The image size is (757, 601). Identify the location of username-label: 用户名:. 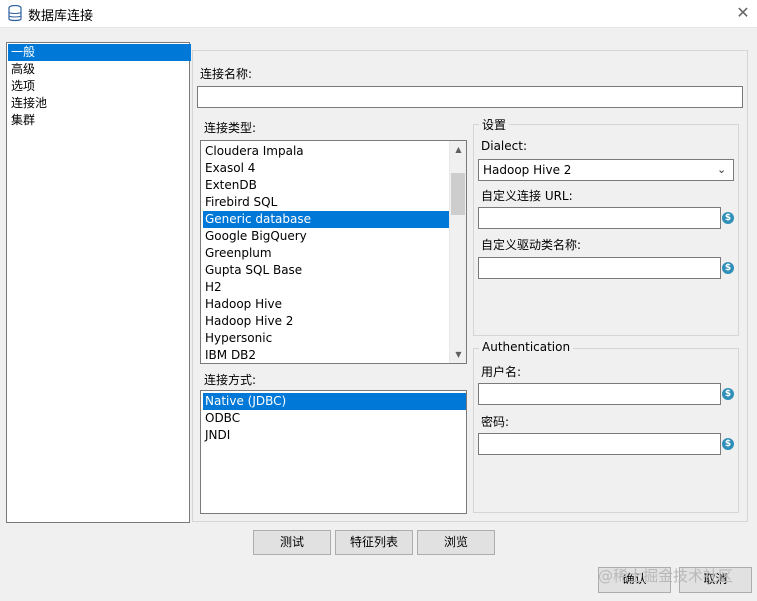
(501, 372).